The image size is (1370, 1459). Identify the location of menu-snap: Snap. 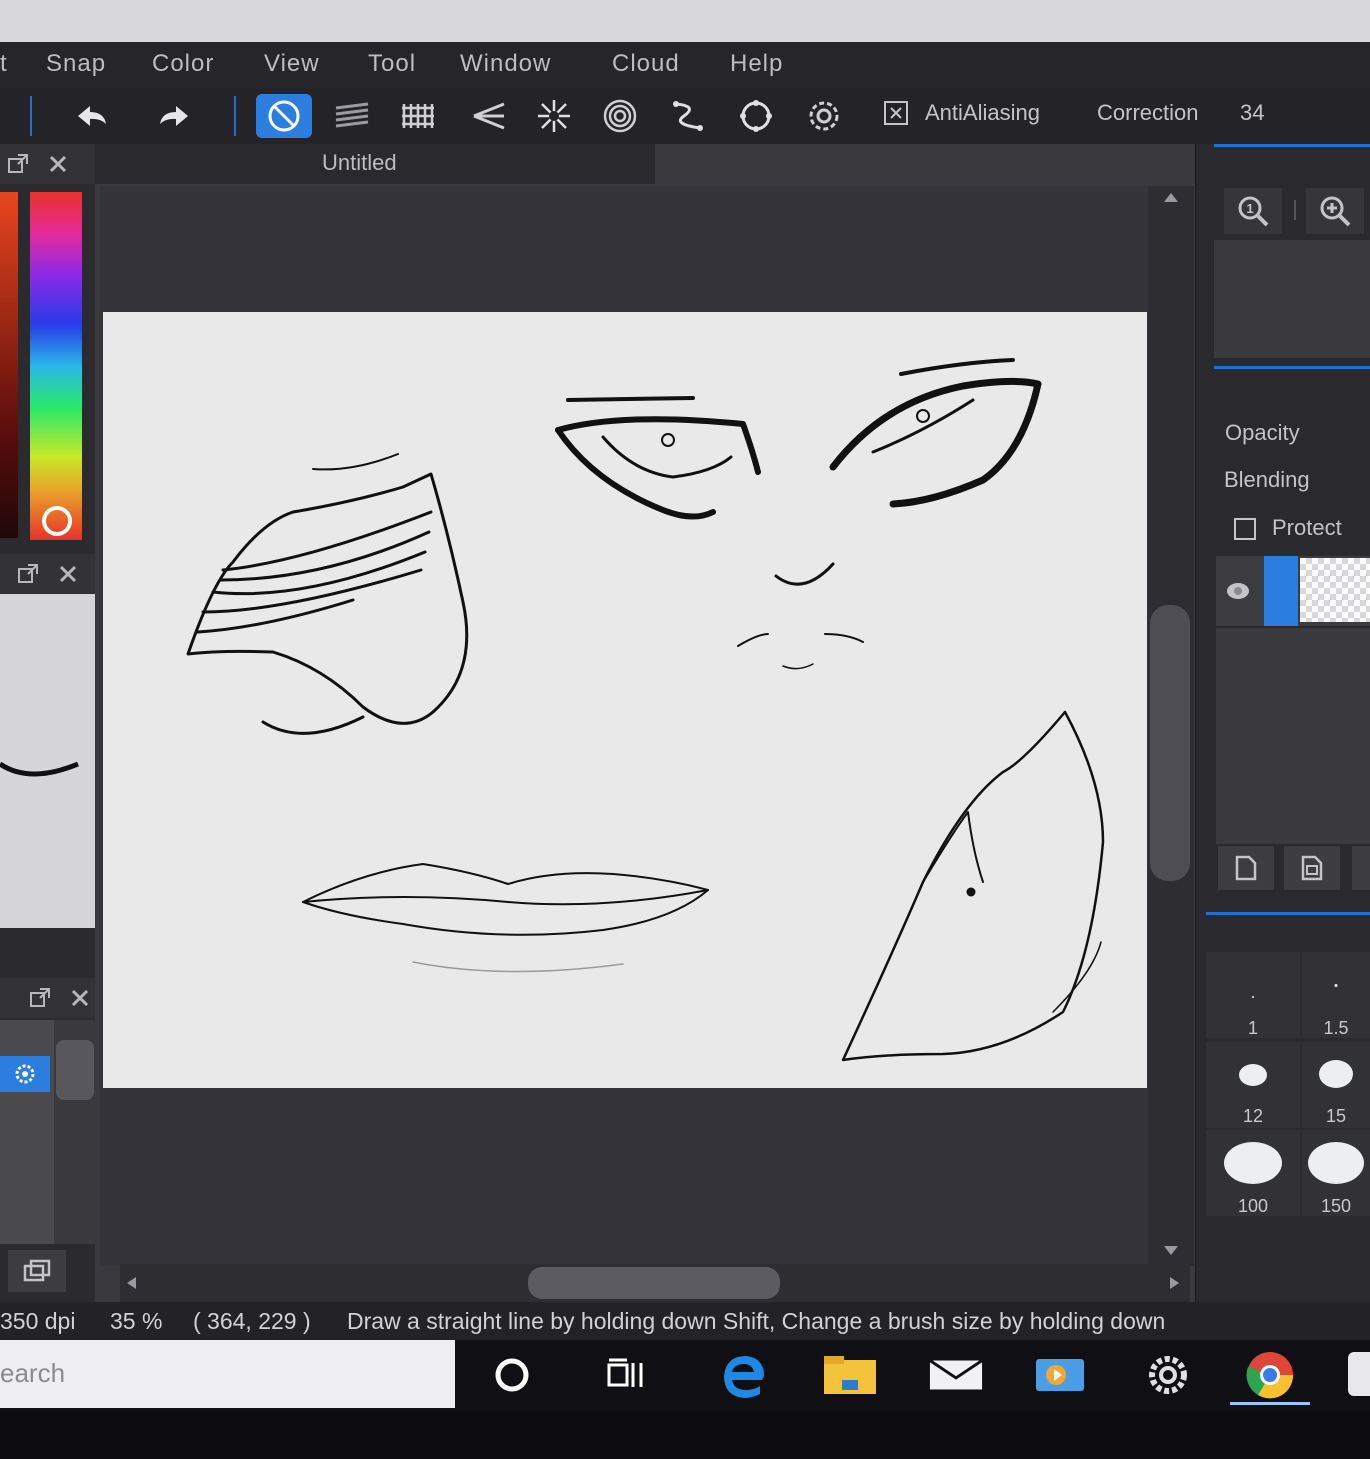
(76, 64).